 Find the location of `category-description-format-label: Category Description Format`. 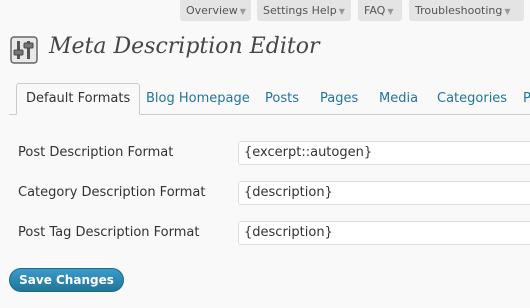

category-description-format-label: Category Description Format is located at coordinates (112, 192).